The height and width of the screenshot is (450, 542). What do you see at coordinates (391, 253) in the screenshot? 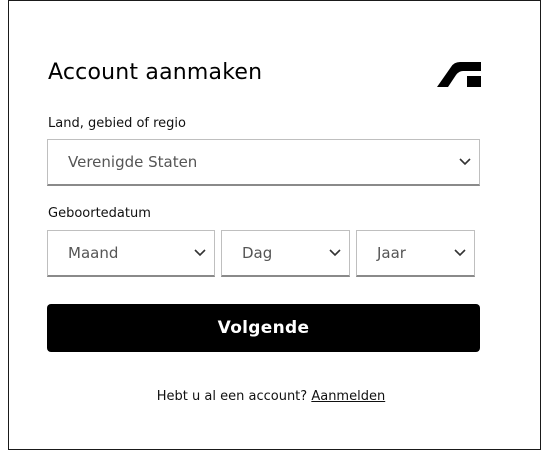
I see `birth-year-value: Jaar` at bounding box center [391, 253].